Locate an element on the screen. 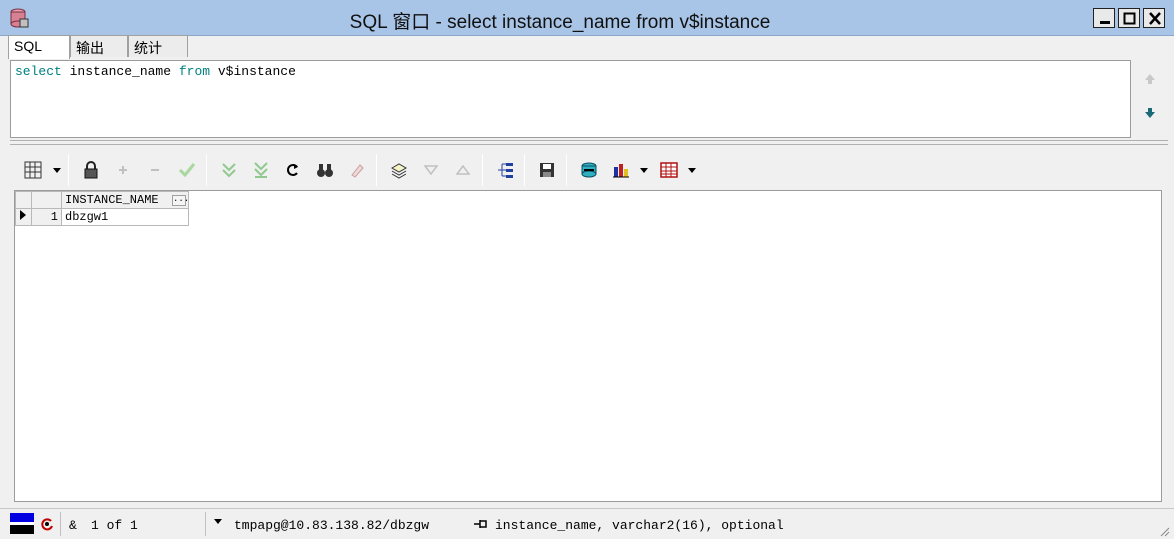 The height and width of the screenshot is (539, 1174). result-table: INSTANCE_NAME ... 1 dbzgw1 is located at coordinates (102, 208).